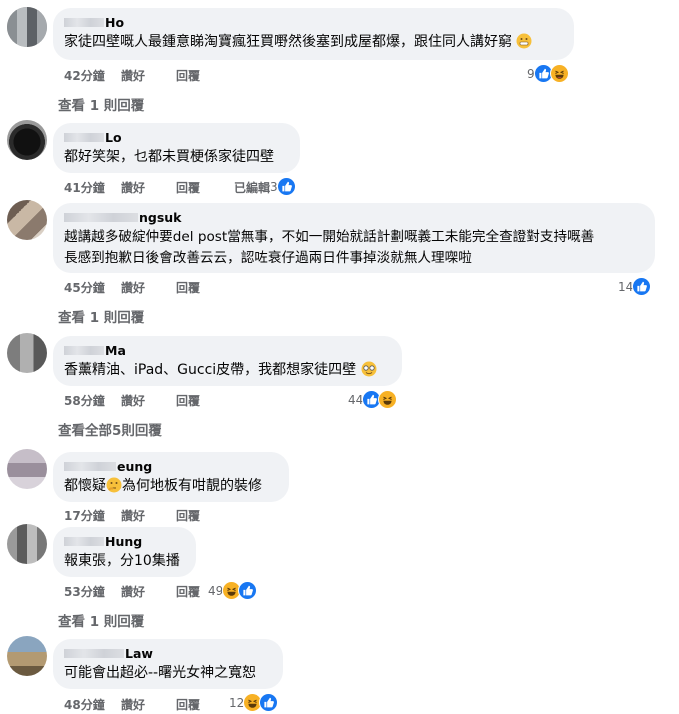  What do you see at coordinates (122, 561) in the screenshot?
I see `comment-text: 報東張，分10集播` at bounding box center [122, 561].